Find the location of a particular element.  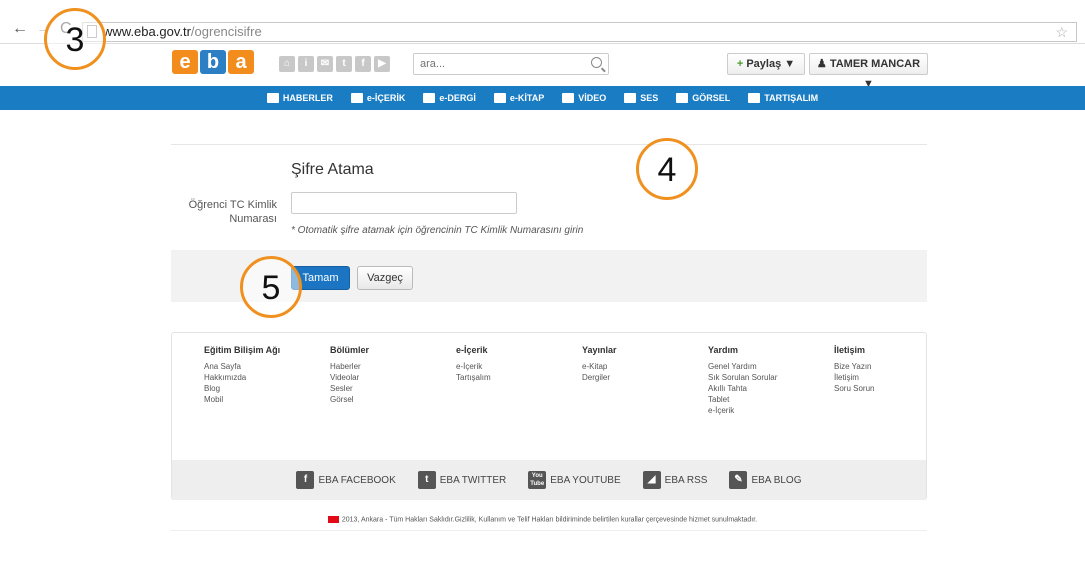

footer-link: Tablet is located at coordinates (755, 399).